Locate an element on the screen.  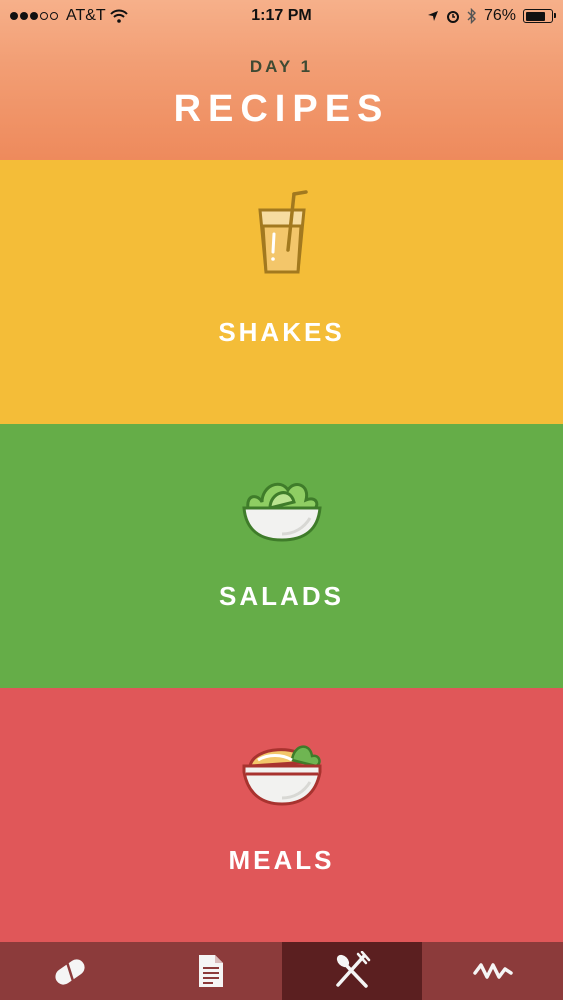
battery-level-fill is located at coordinates (535, 16).